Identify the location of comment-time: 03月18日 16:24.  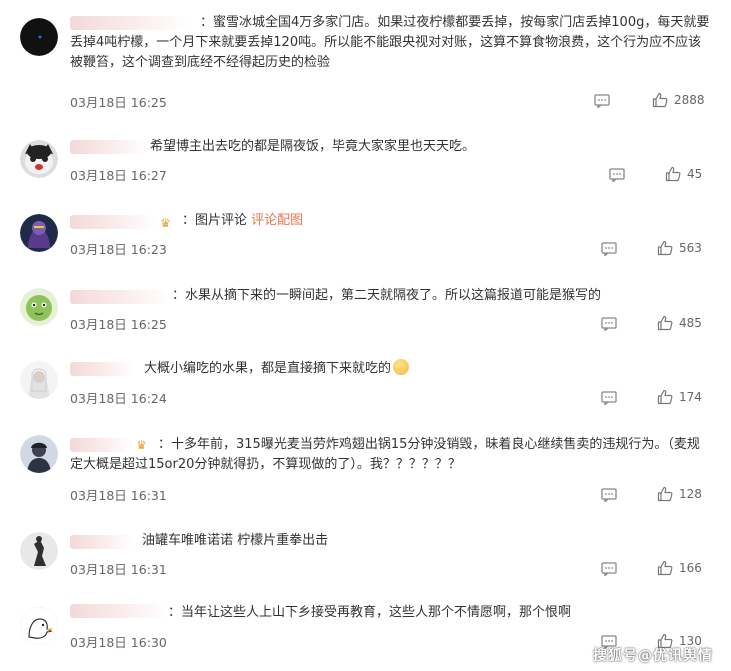
(118, 398).